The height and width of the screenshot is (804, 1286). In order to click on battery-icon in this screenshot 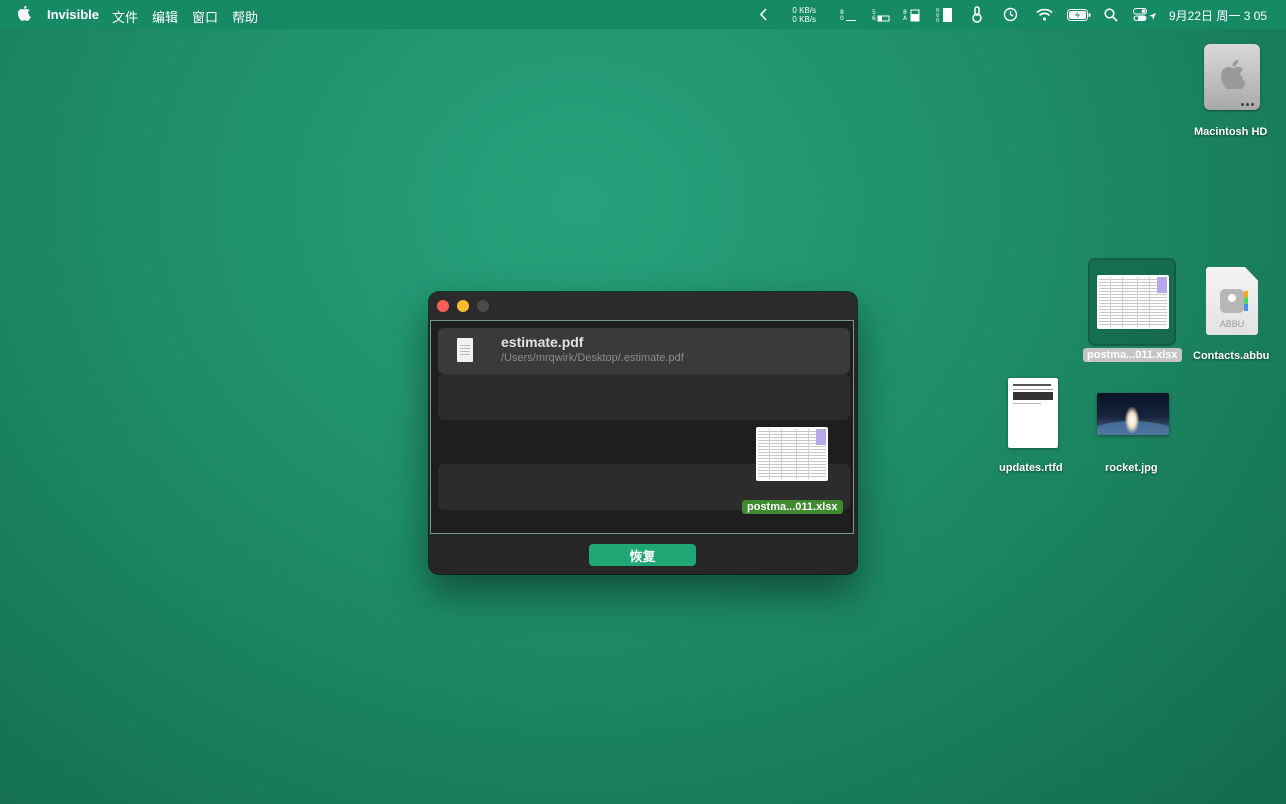, I will do `click(1079, 15)`.